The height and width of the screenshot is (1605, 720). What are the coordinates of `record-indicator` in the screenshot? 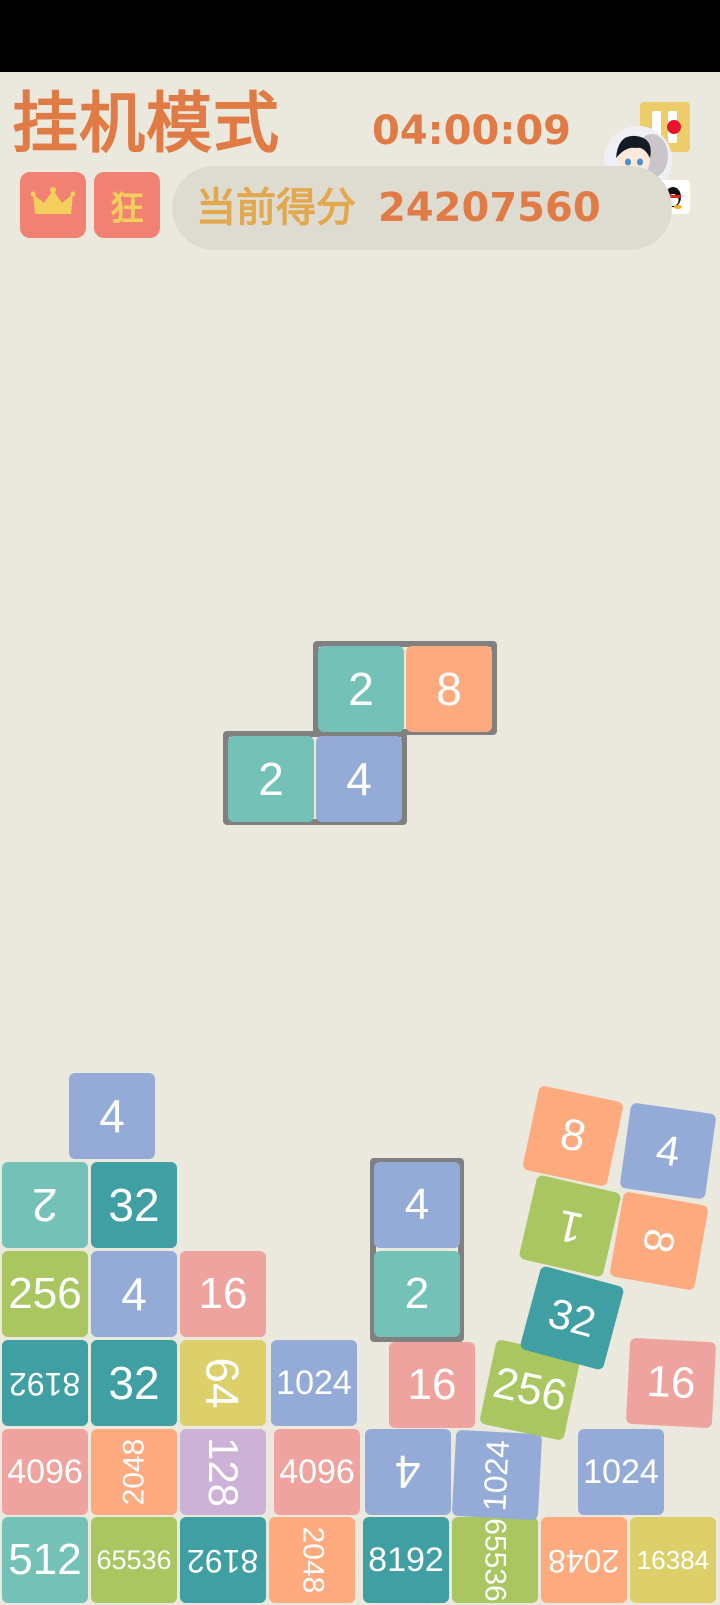 It's located at (674, 127).